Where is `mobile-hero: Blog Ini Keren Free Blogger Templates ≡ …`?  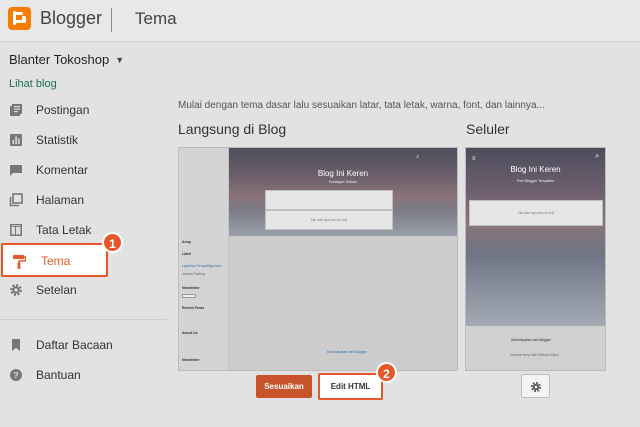 mobile-hero: Blog Ini Keren Free Blogger Templates ≡ … is located at coordinates (535, 237).